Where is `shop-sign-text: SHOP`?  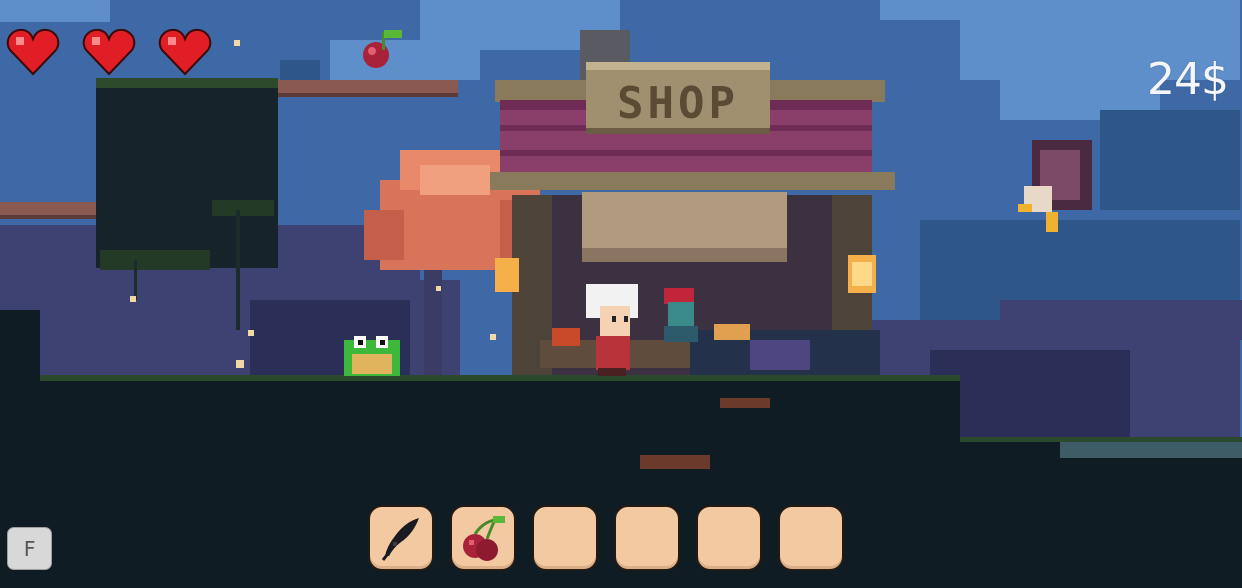 shop-sign-text: SHOP is located at coordinates (678, 103).